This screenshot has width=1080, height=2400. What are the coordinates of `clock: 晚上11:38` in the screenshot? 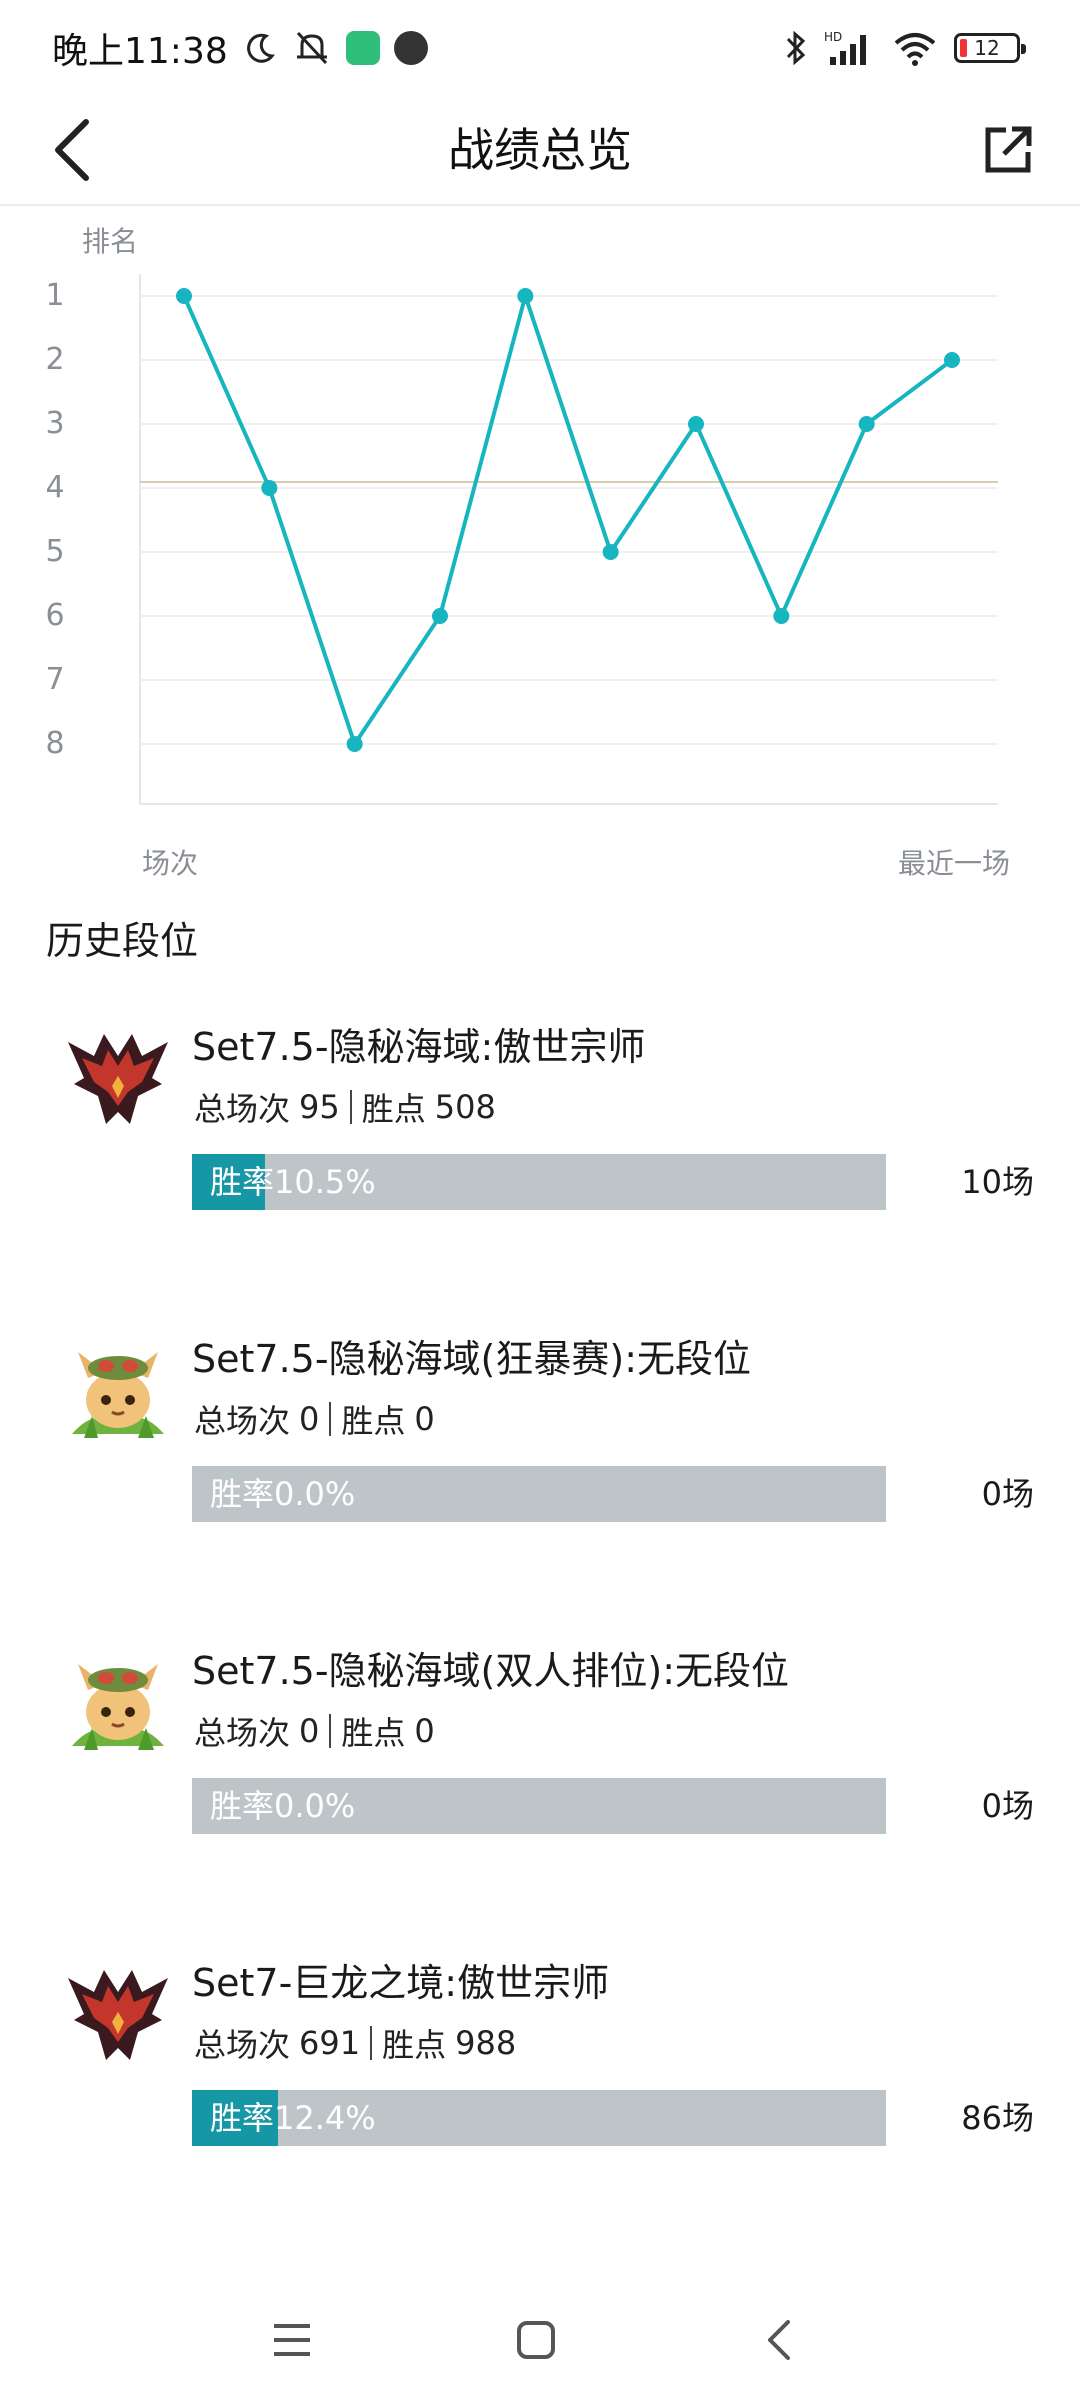 It's located at (140, 51).